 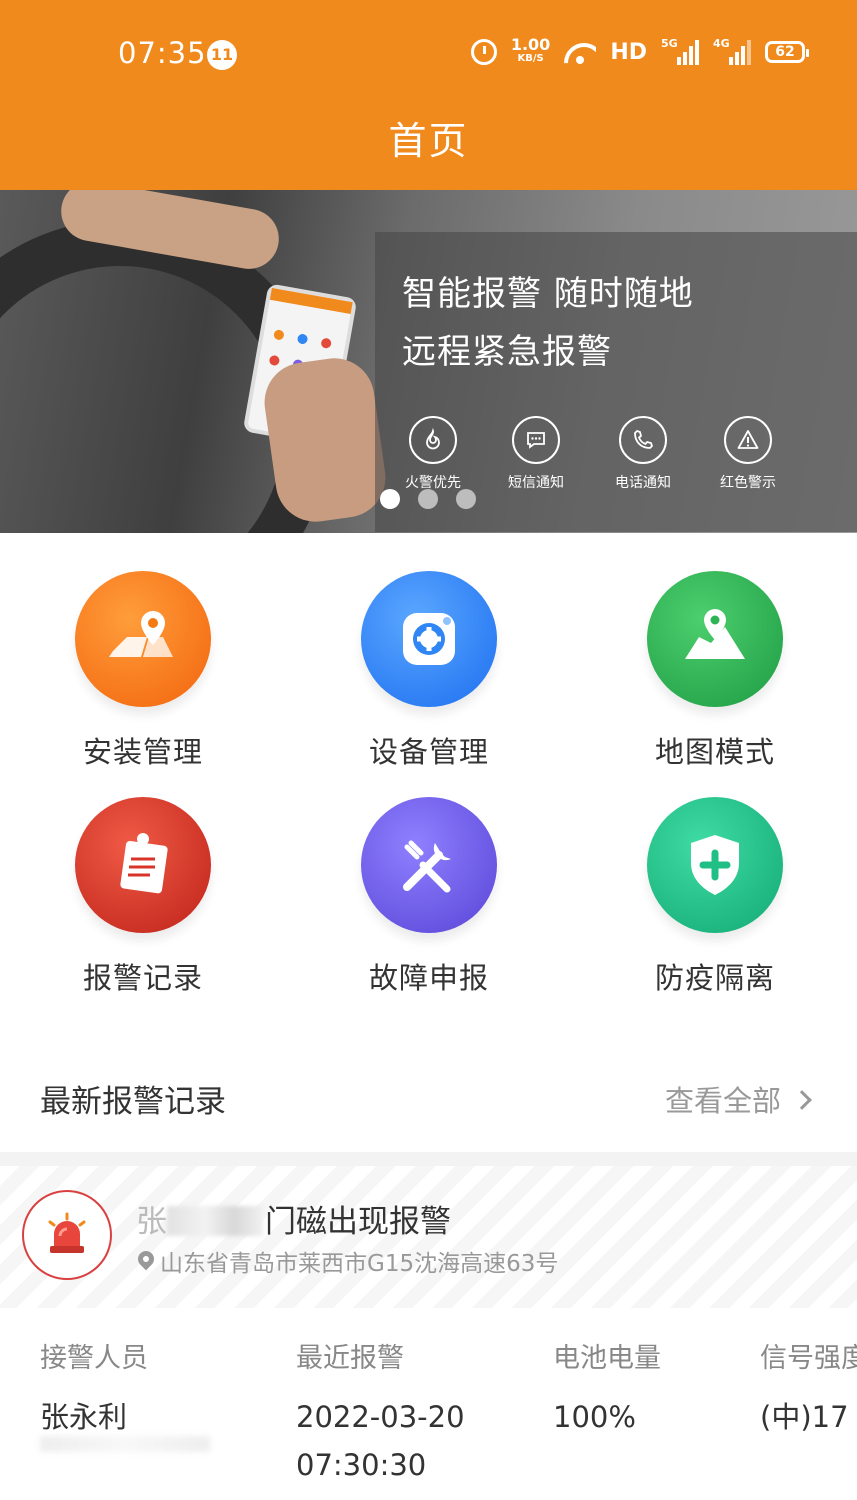 I want to click on top-bar: 07:35 11 1.00 KB/S HD 5G 4G 62 首页, so click(x=428, y=95).